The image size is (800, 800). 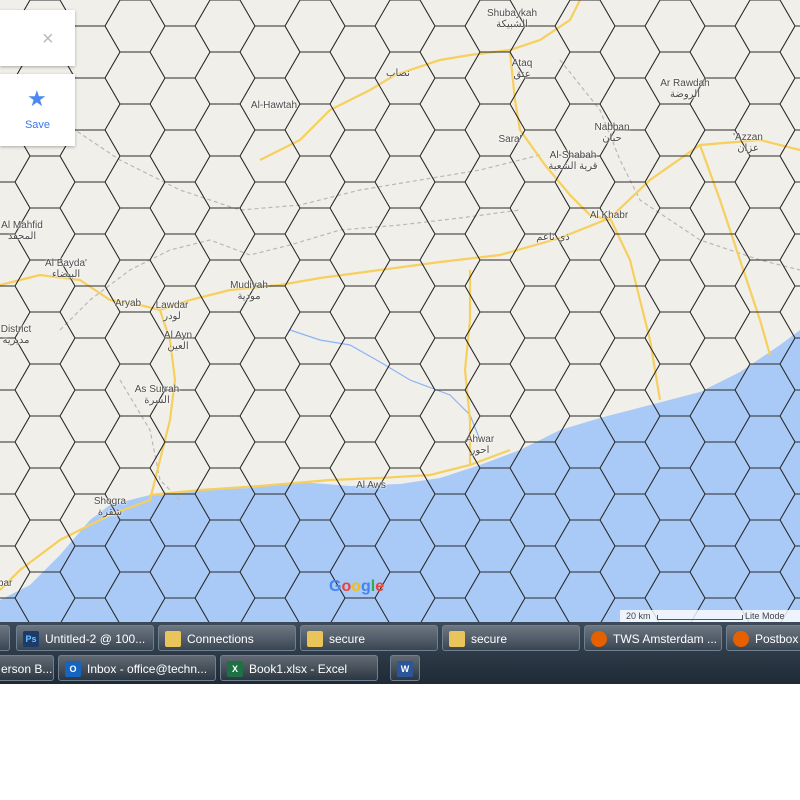 I want to click on place-name: Shogra, so click(x=110, y=501).